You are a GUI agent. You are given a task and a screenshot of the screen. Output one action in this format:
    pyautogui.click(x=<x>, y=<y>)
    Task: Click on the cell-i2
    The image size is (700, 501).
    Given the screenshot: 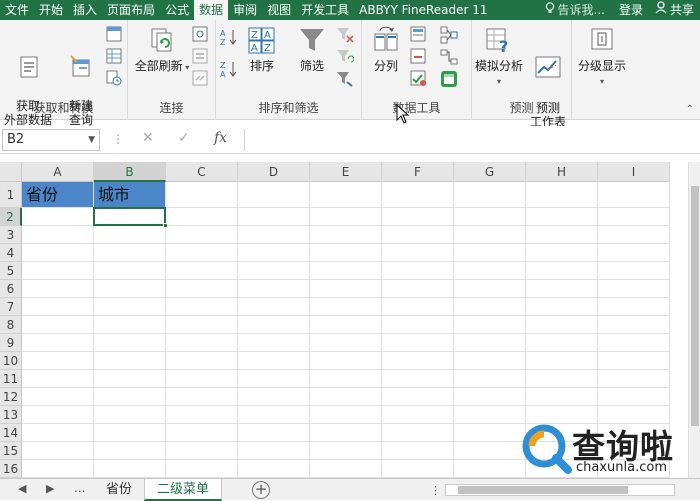 What is the action you would take?
    pyautogui.click(x=634, y=217)
    